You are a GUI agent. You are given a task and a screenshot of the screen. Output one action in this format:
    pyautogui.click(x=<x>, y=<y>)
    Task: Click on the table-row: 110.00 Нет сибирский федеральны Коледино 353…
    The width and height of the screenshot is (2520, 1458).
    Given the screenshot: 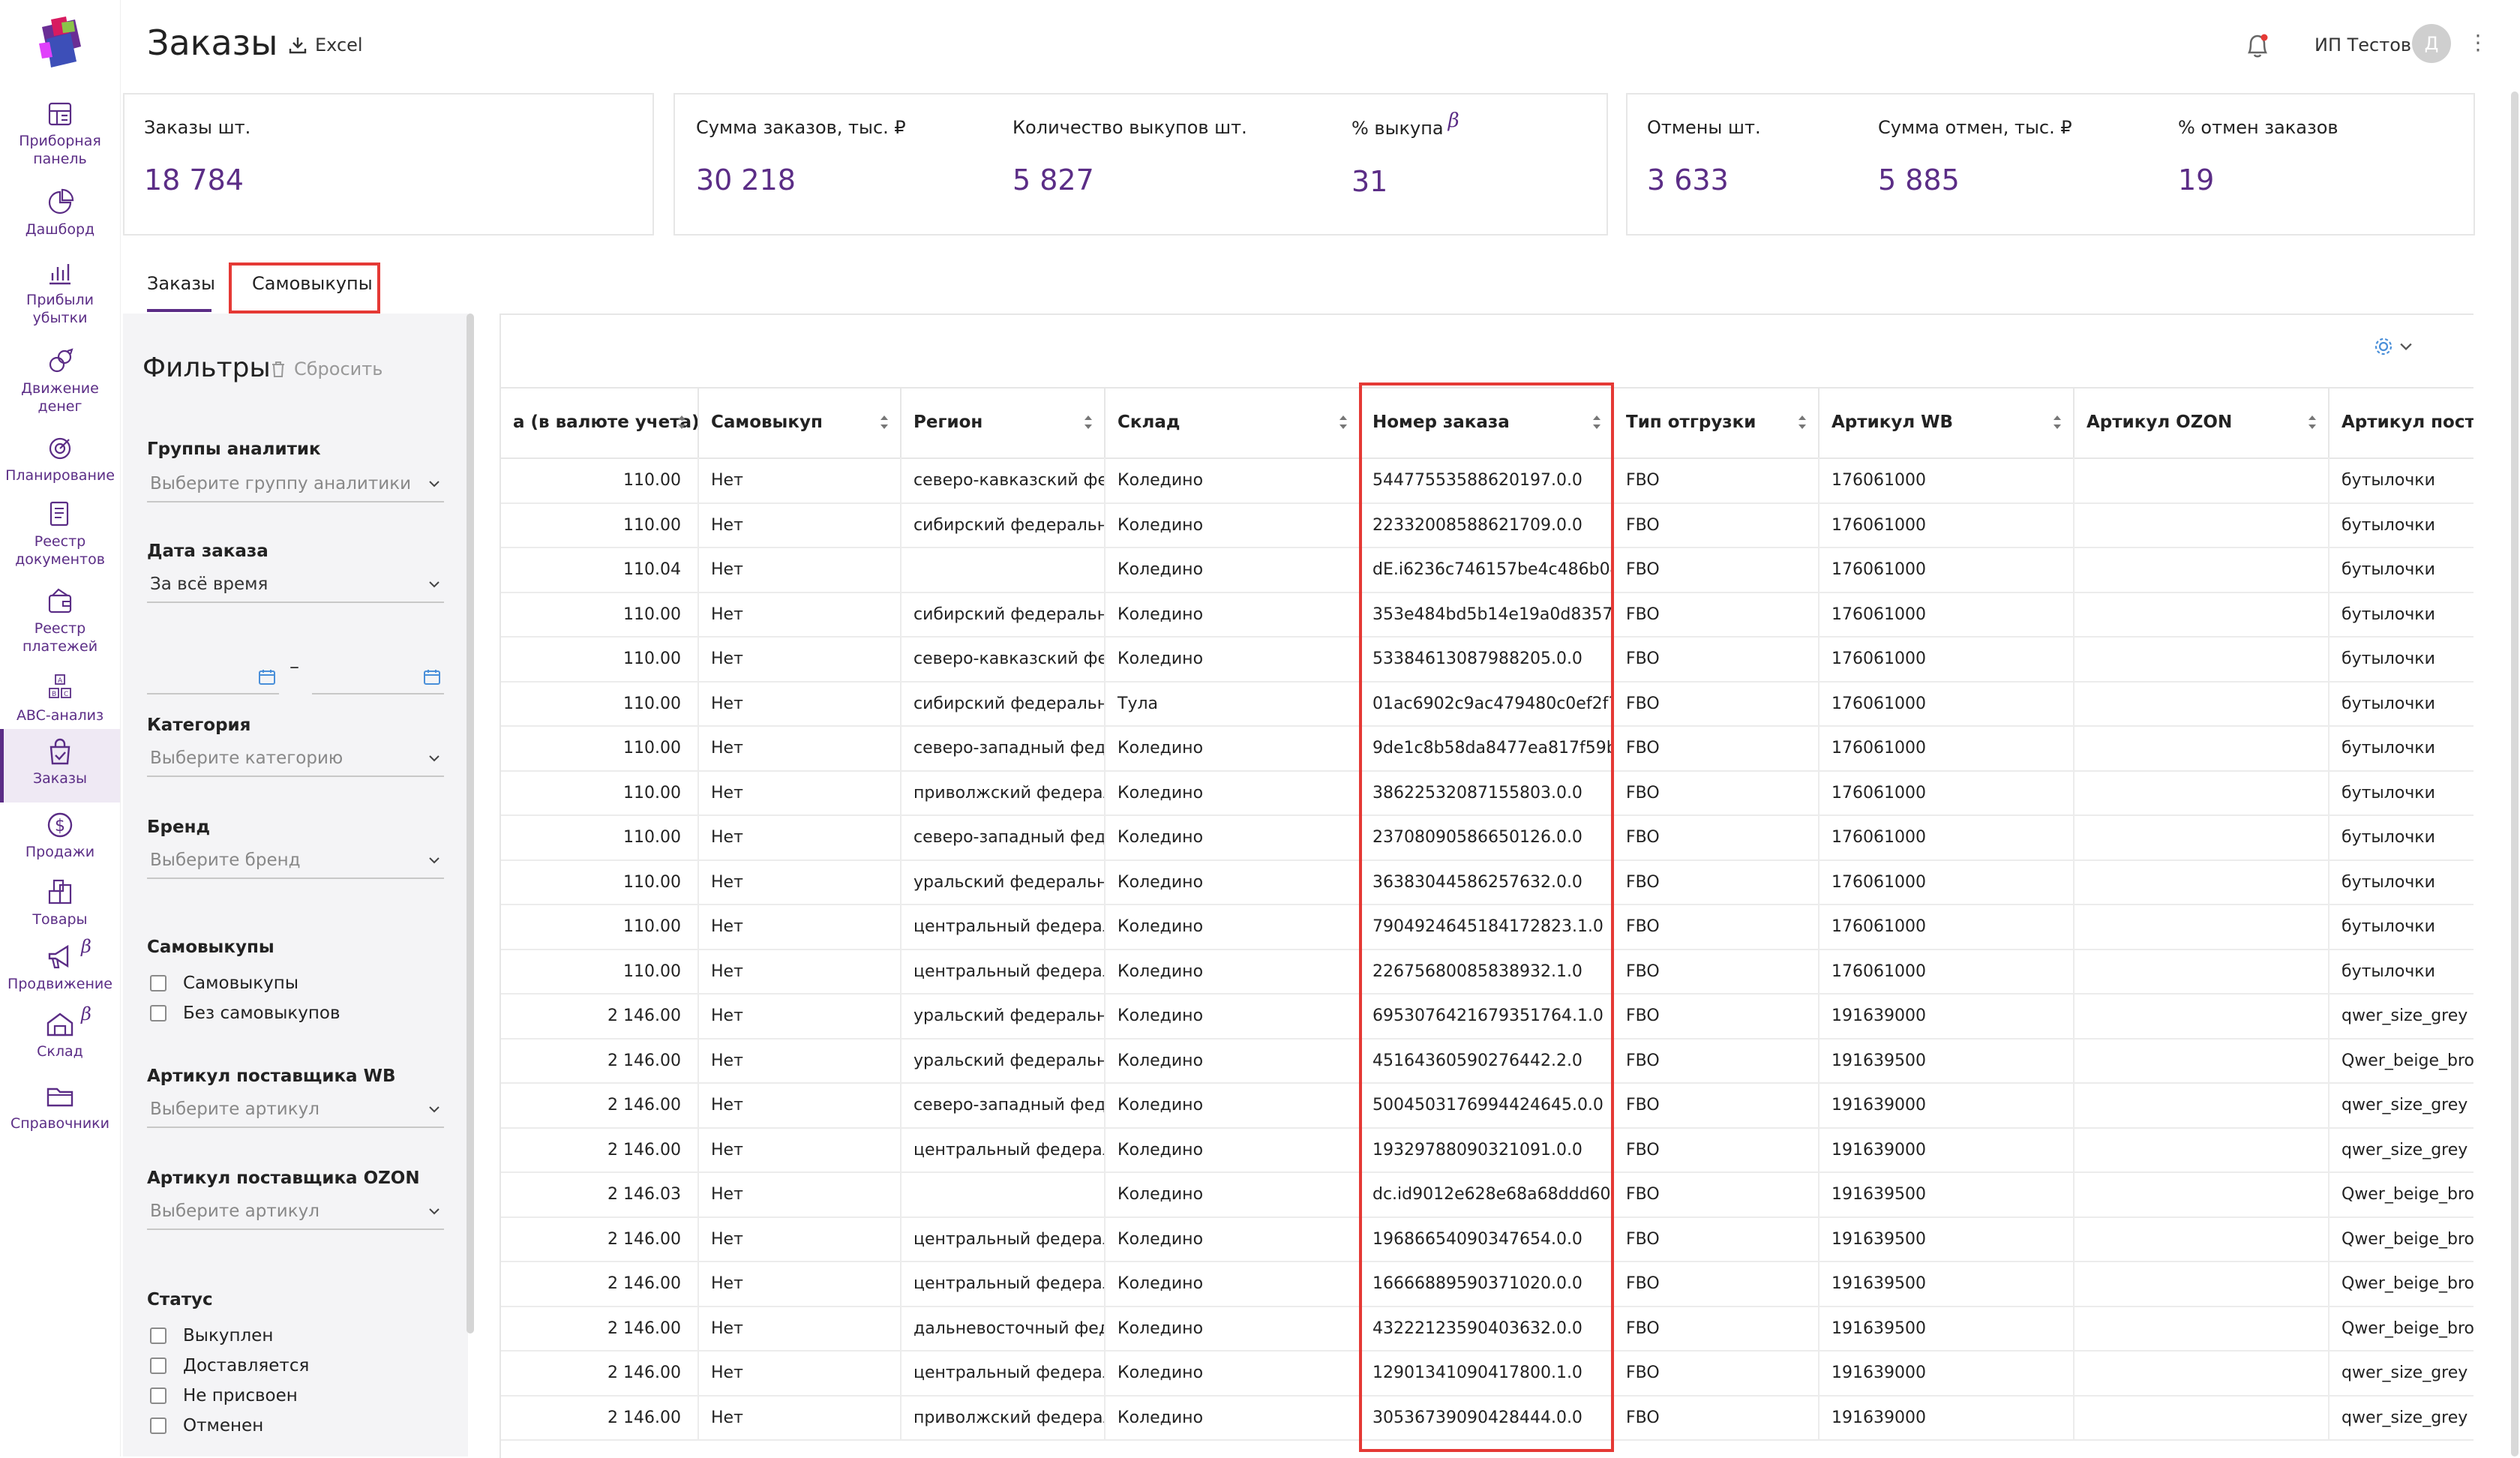 What is the action you would take?
    pyautogui.click(x=1487, y=614)
    